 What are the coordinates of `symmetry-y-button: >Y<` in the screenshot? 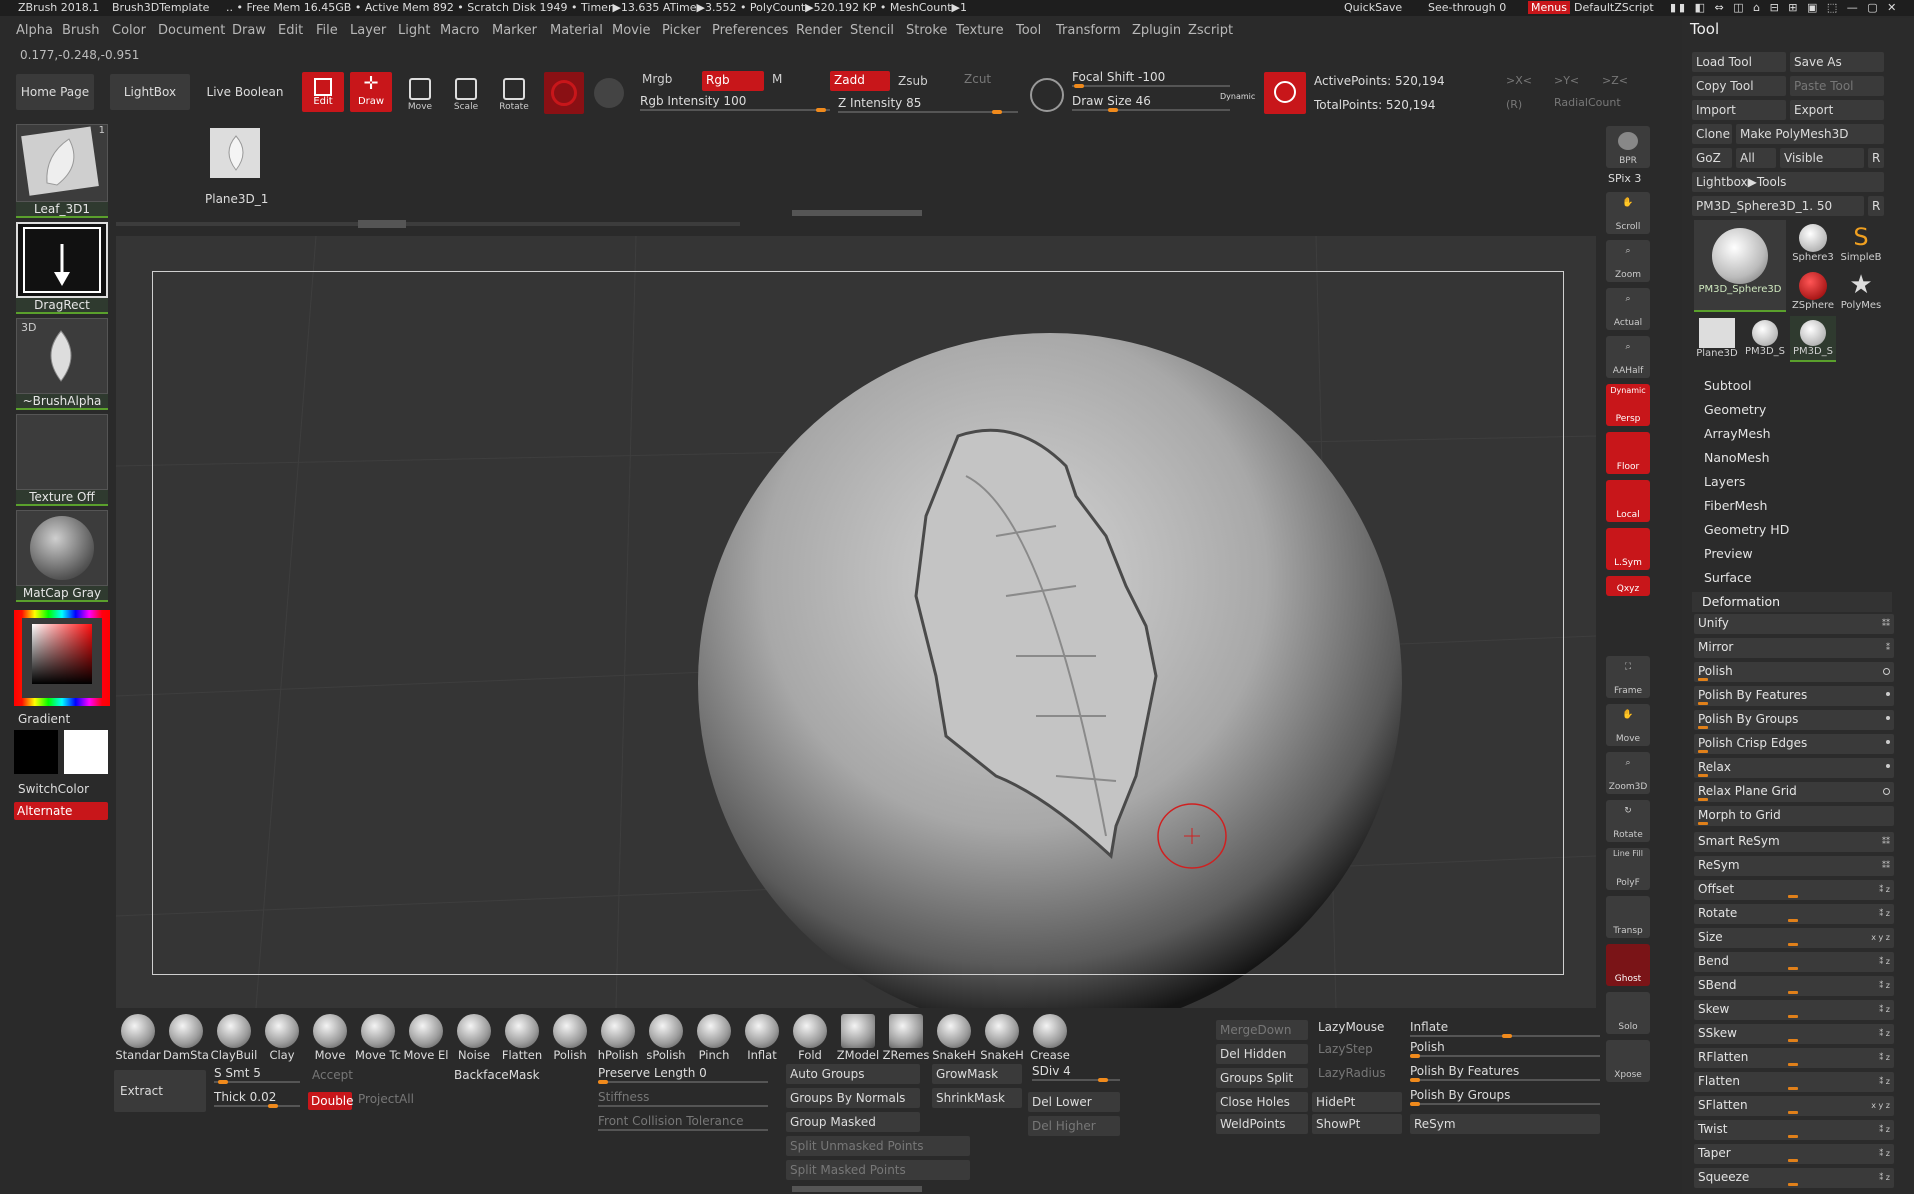 It's located at (1566, 80).